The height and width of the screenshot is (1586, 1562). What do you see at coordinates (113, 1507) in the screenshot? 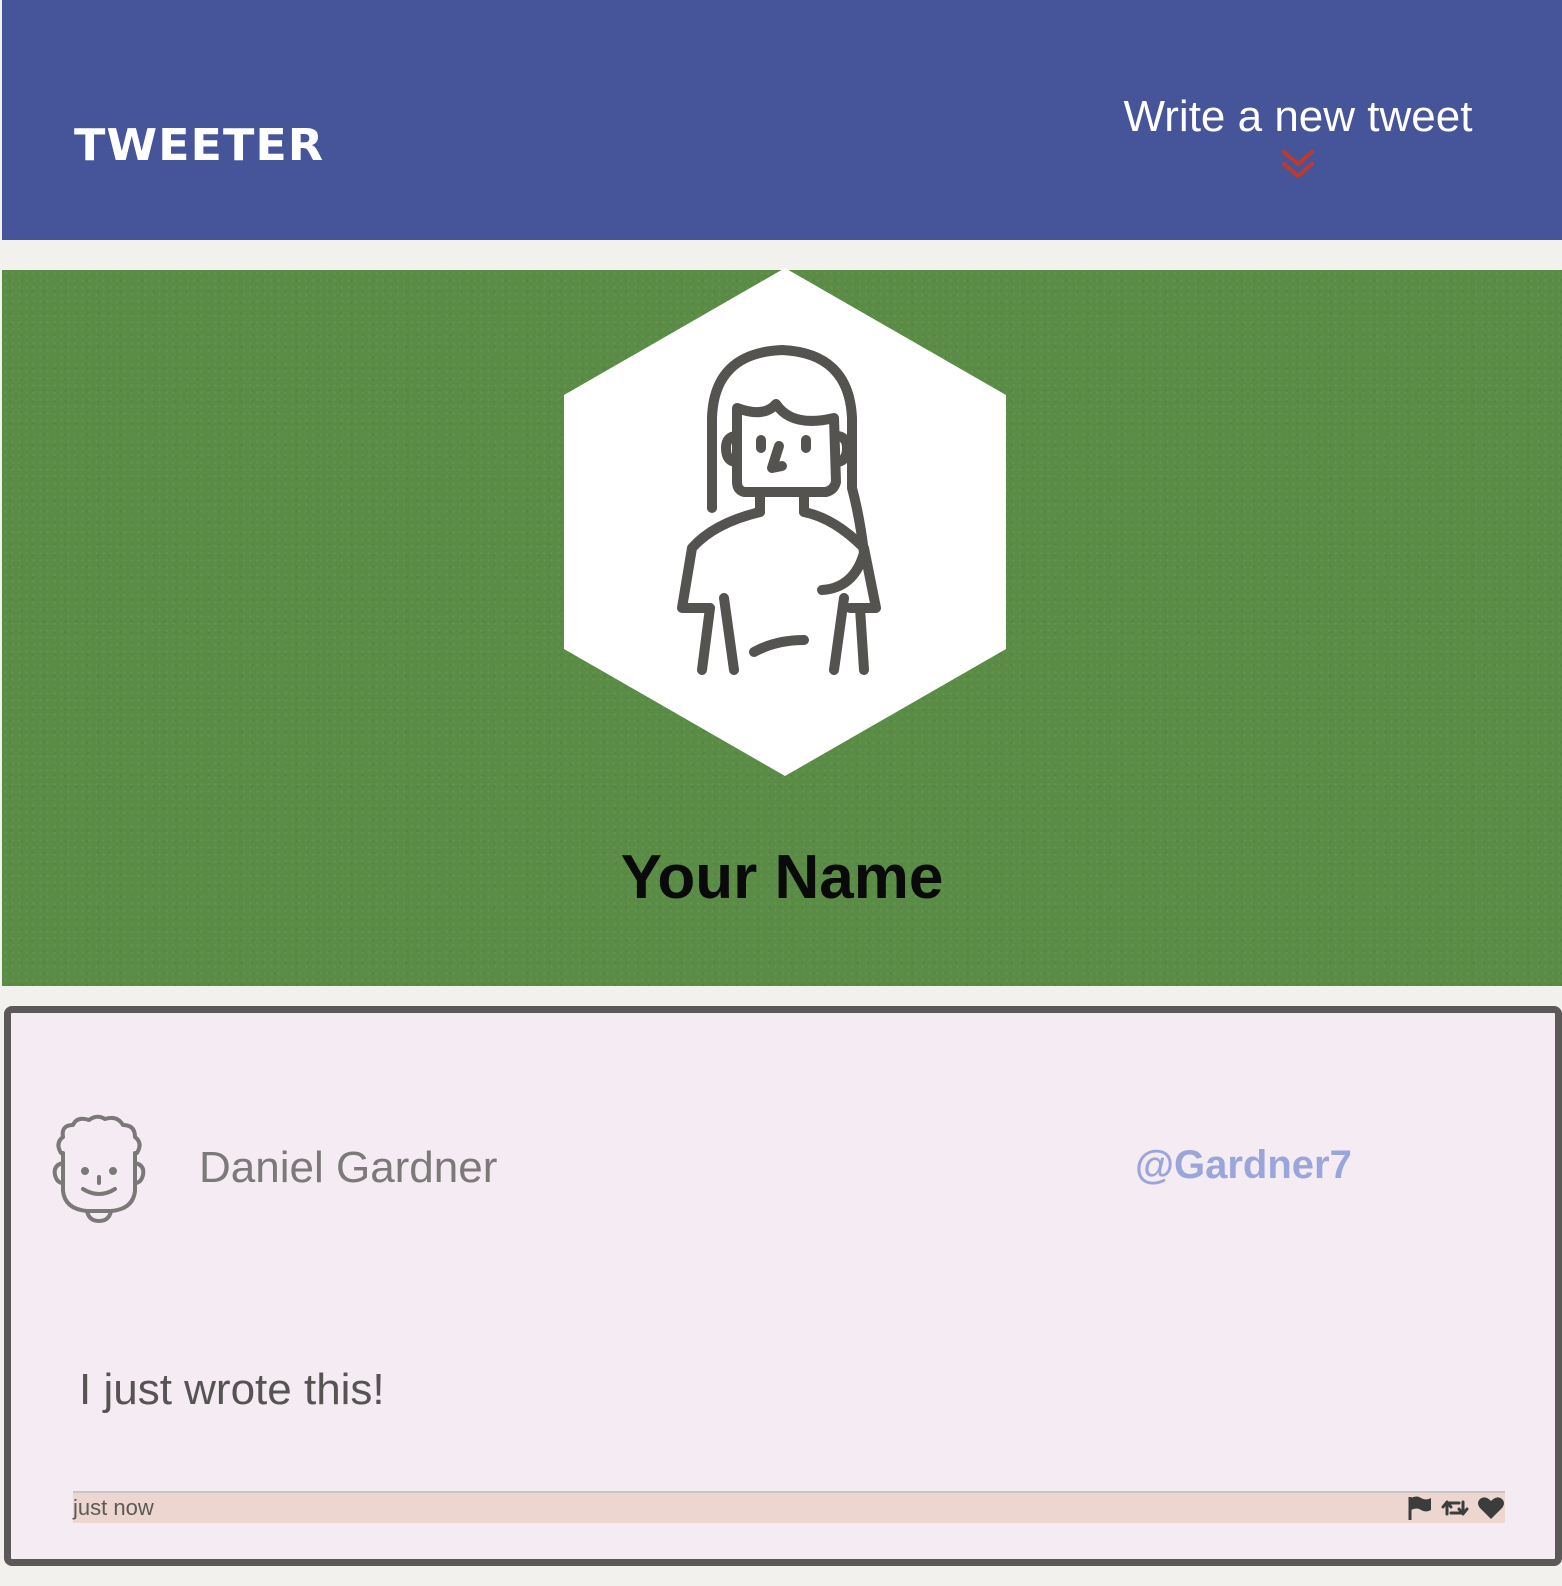
I see `tweet-timestamp: just now` at bounding box center [113, 1507].